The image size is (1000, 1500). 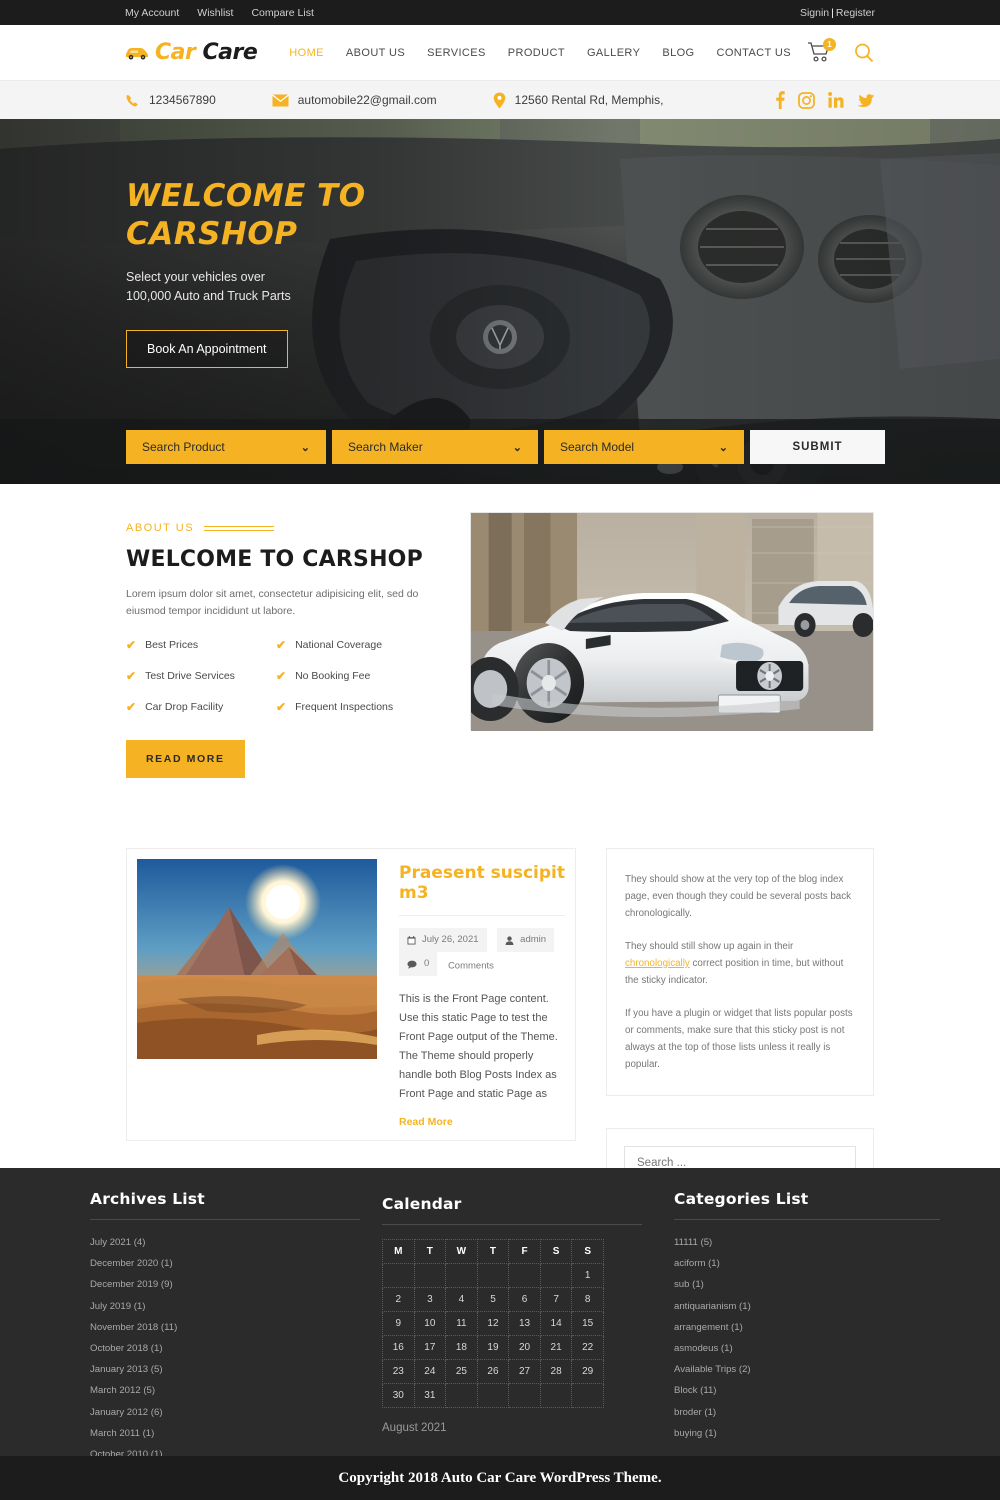 I want to click on calendar-day: 11, so click(x=461, y=1323).